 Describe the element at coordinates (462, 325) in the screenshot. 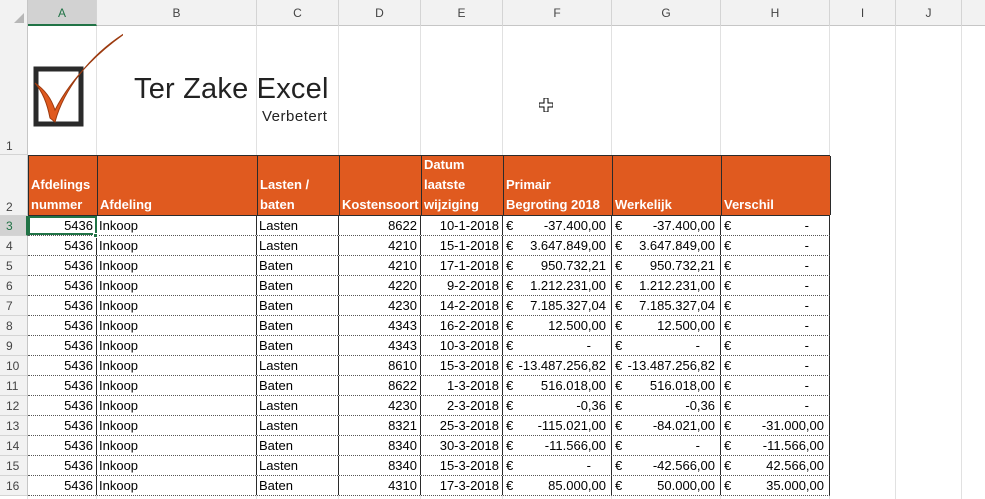

I see `datum-cell: 16-2-2018` at that location.